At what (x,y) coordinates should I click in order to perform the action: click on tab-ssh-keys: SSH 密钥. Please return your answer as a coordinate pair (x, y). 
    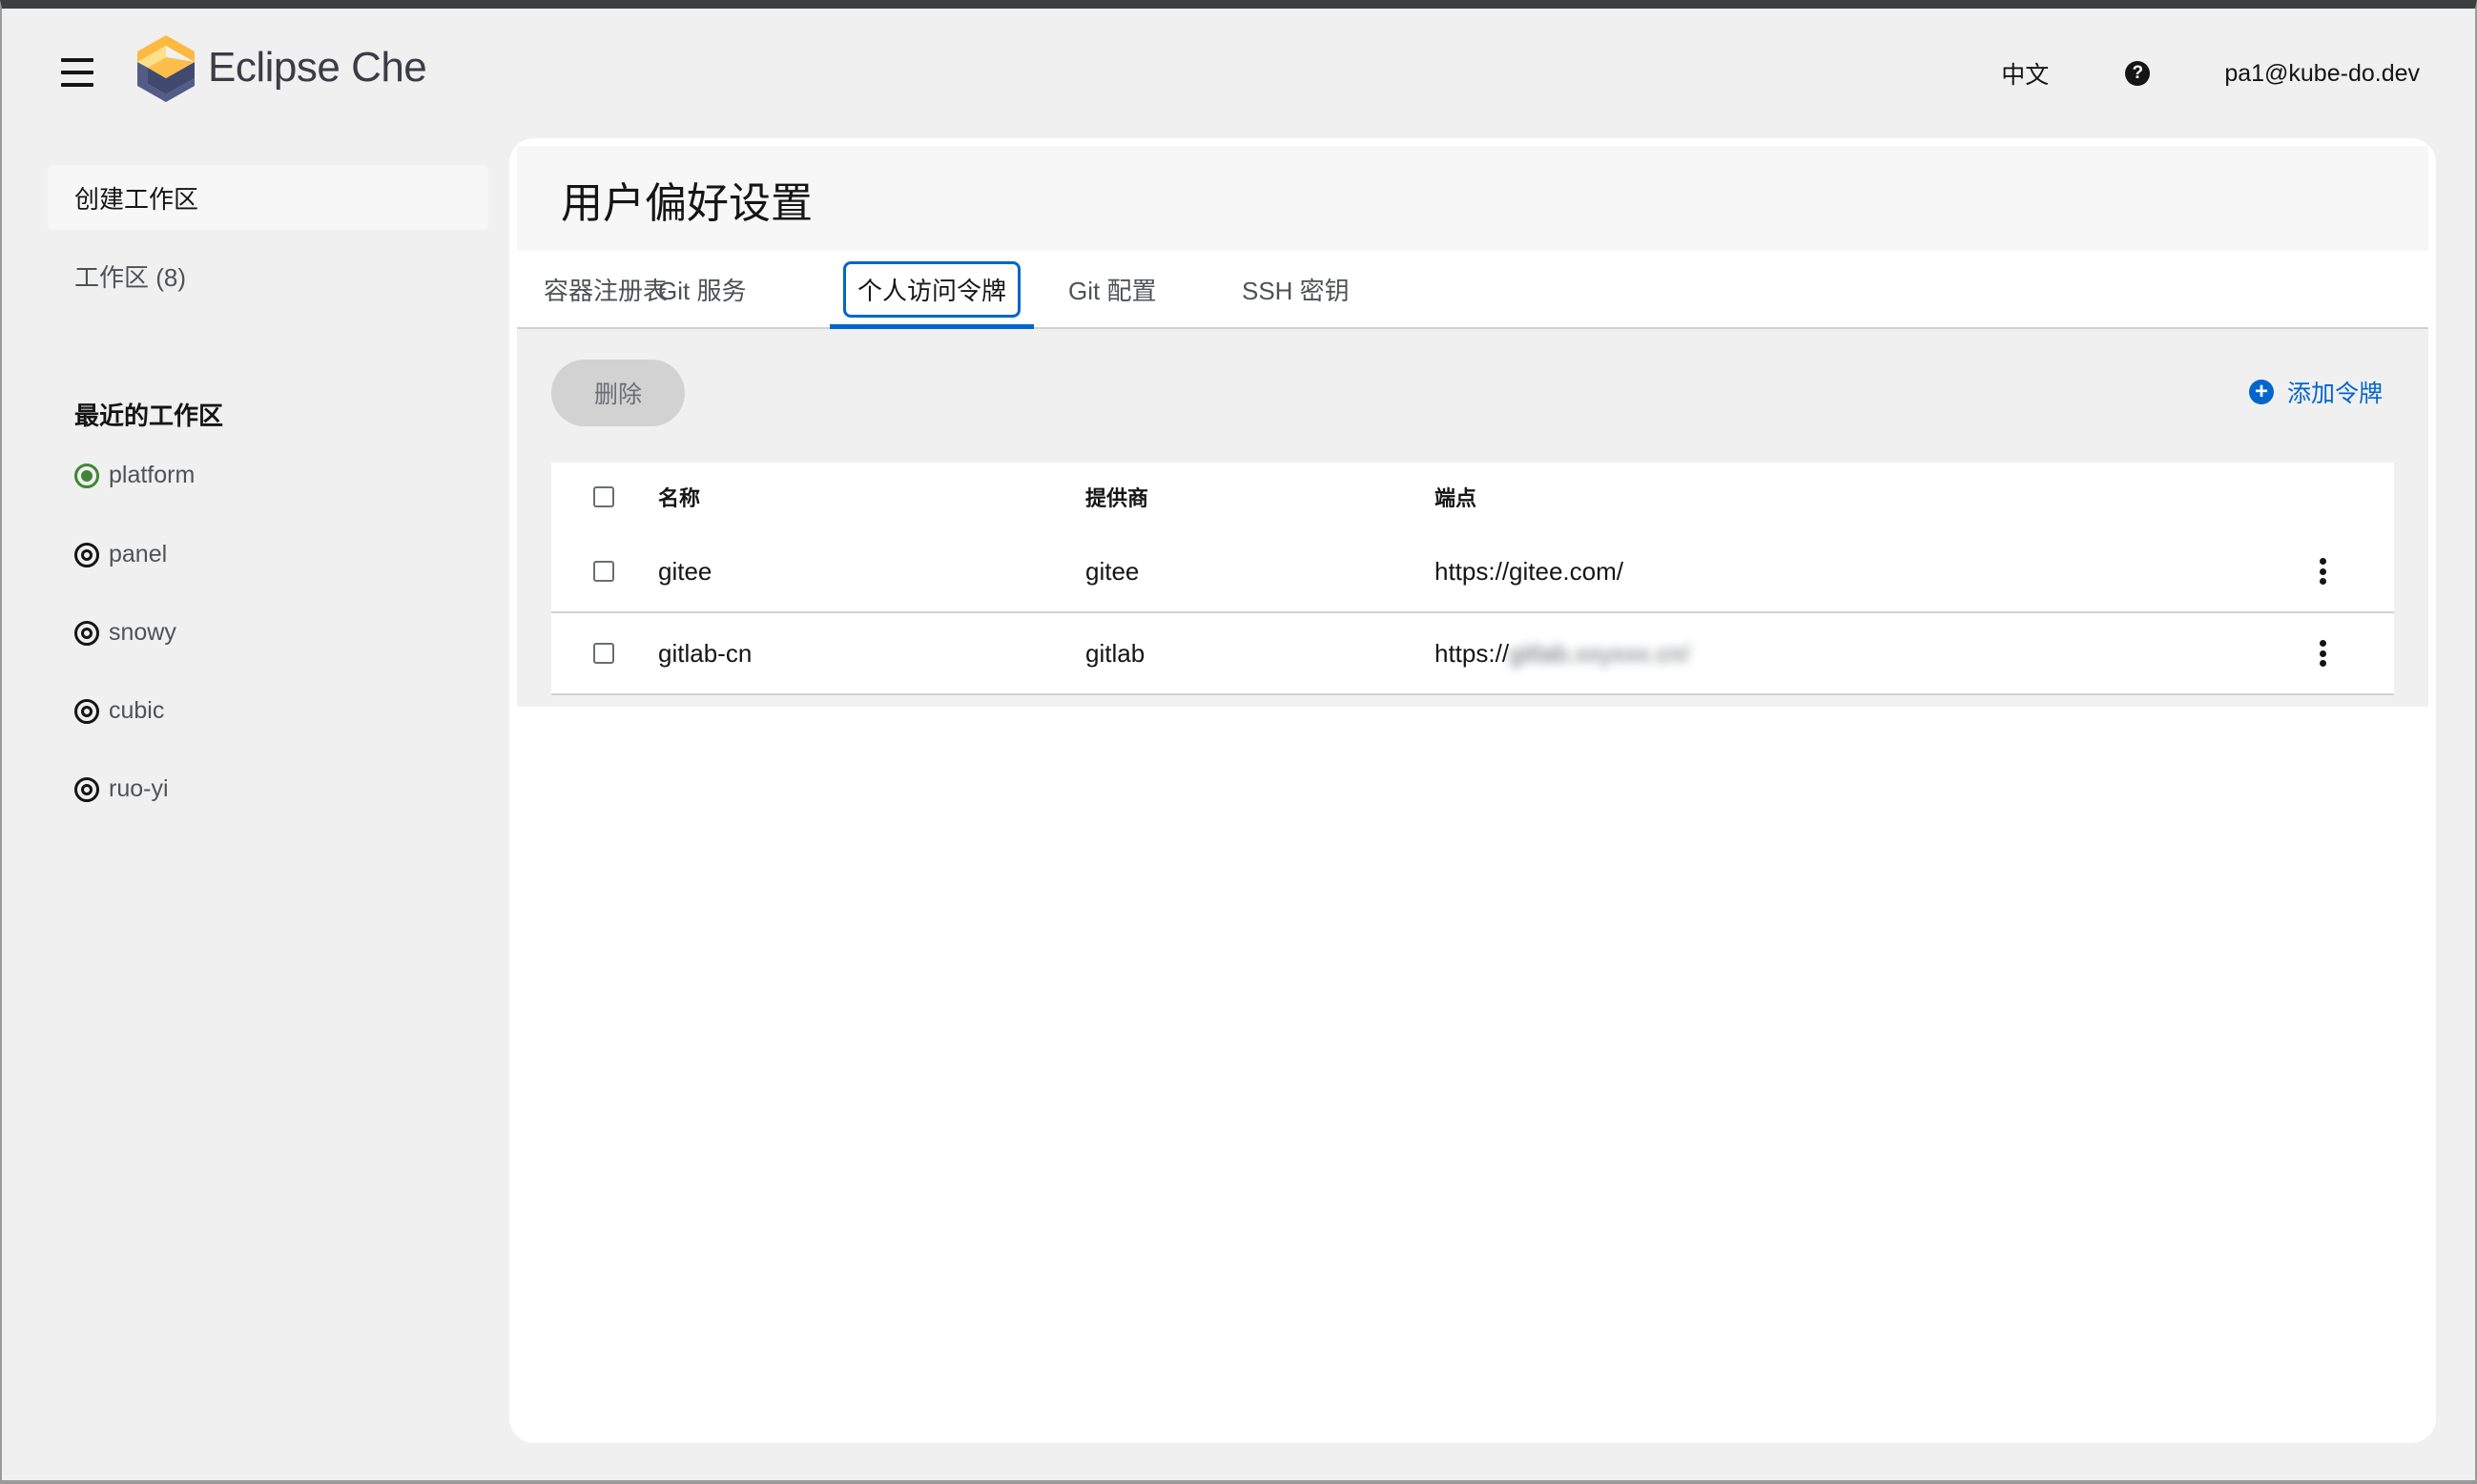
    Looking at the image, I should click on (1296, 289).